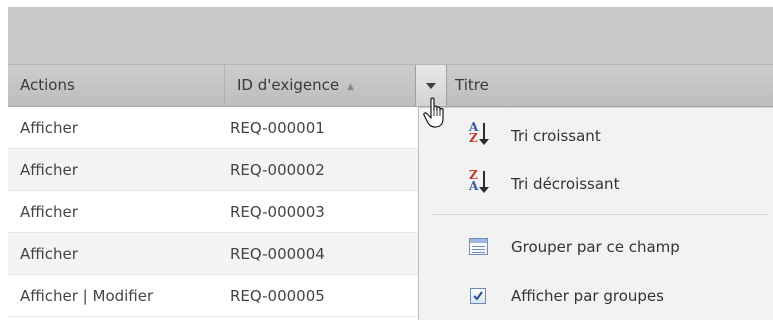 The width and height of the screenshot is (773, 320). I want to click on row-actions-link: Afficher | Modifier, so click(86, 296).